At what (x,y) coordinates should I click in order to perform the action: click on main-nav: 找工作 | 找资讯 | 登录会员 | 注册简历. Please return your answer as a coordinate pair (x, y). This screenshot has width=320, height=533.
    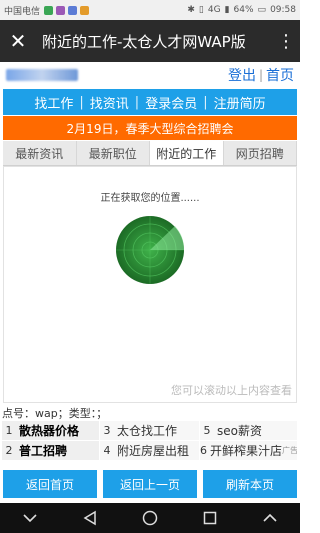
    Looking at the image, I should click on (150, 102).